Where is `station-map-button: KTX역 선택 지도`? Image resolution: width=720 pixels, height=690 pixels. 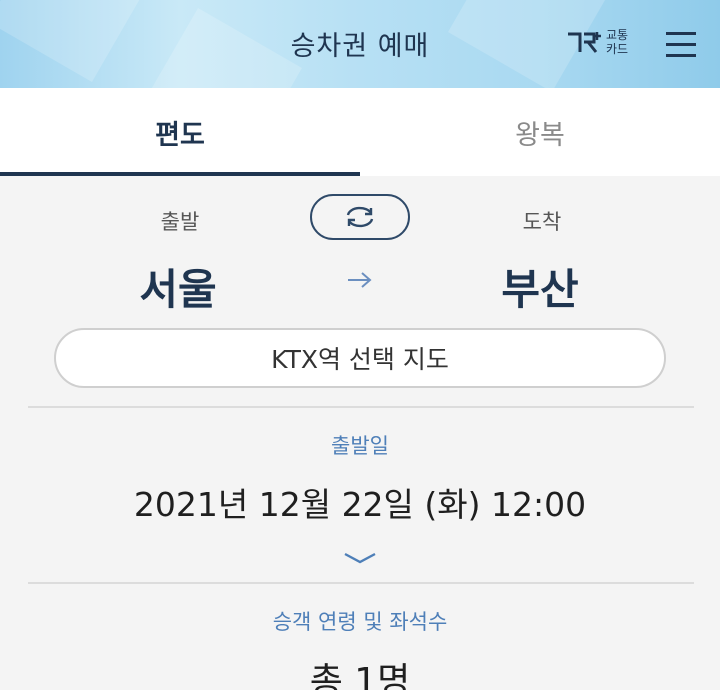 station-map-button: KTX역 선택 지도 is located at coordinates (360, 358).